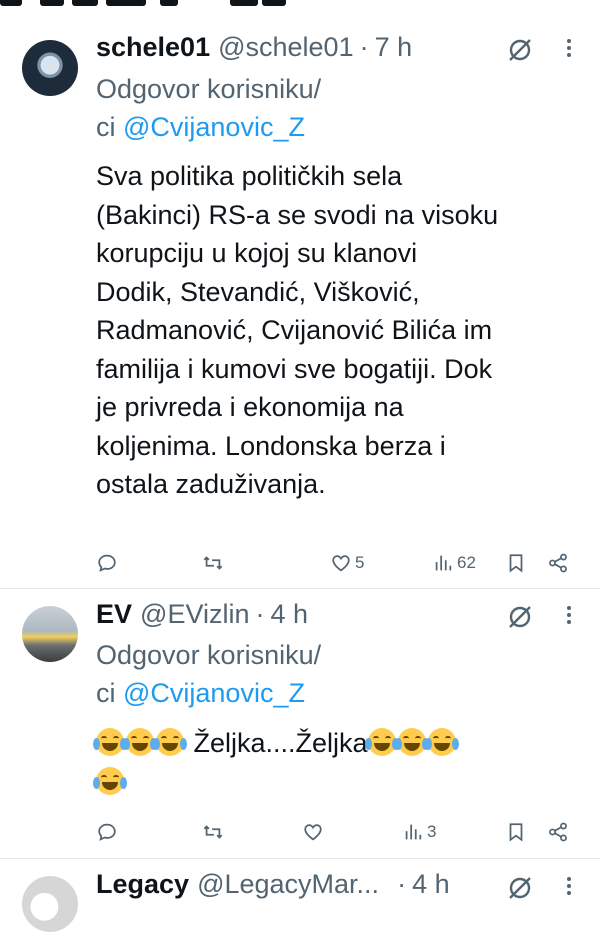 The image size is (600, 932). I want to click on like-button: 5, so click(347, 563).